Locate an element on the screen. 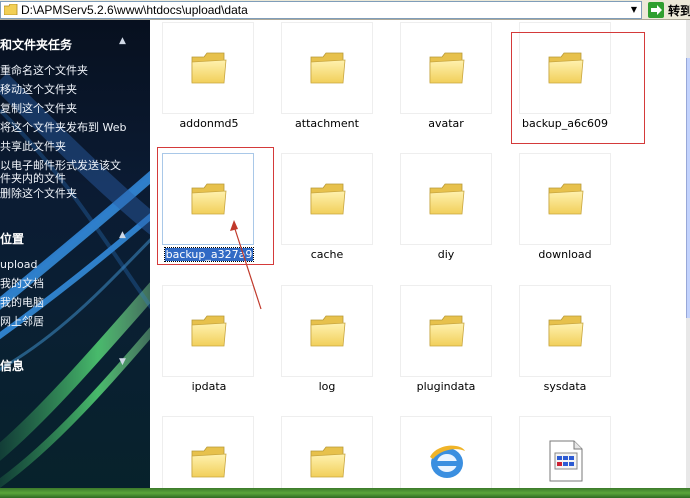  address-path: D:\APMServ5.2.6\www\htdocs\upload\data is located at coordinates (134, 10).